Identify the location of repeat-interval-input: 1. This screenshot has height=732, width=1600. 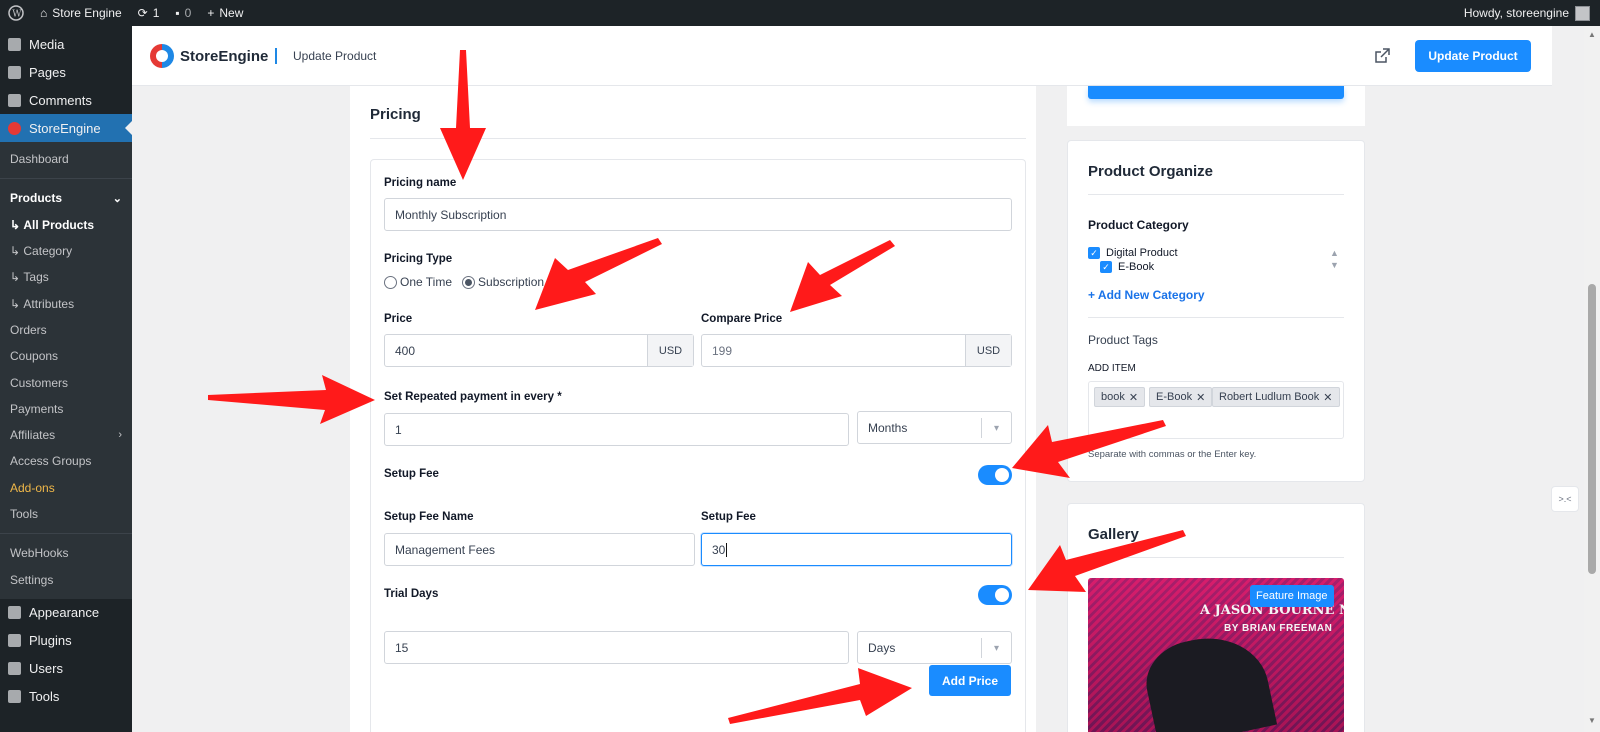
(616, 429).